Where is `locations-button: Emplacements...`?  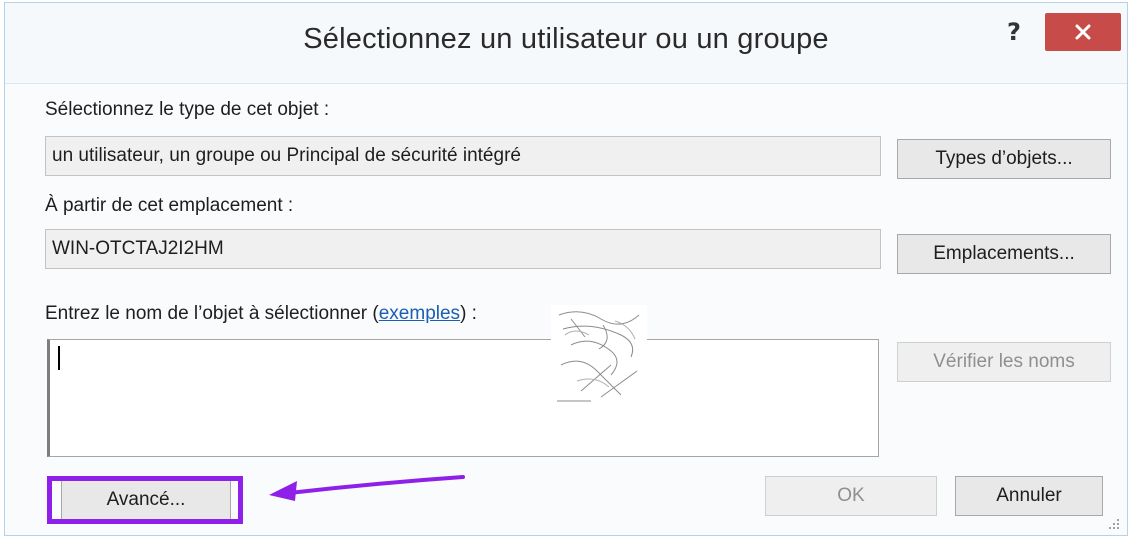
locations-button: Emplacements... is located at coordinates (1004, 254).